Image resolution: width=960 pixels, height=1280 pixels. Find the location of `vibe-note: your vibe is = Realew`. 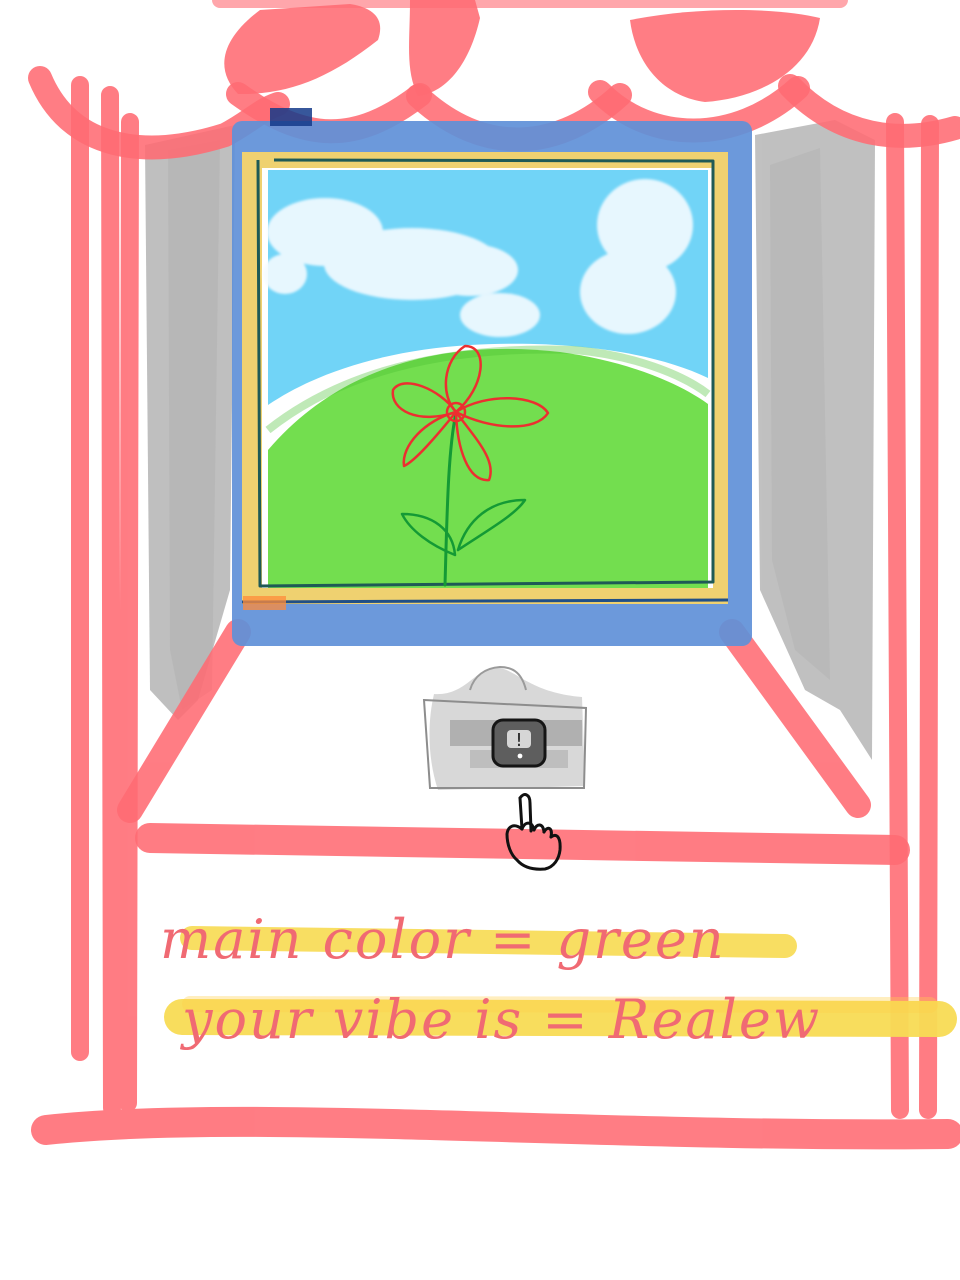

vibe-note: your vibe is = Realew is located at coordinates (502, 1019).